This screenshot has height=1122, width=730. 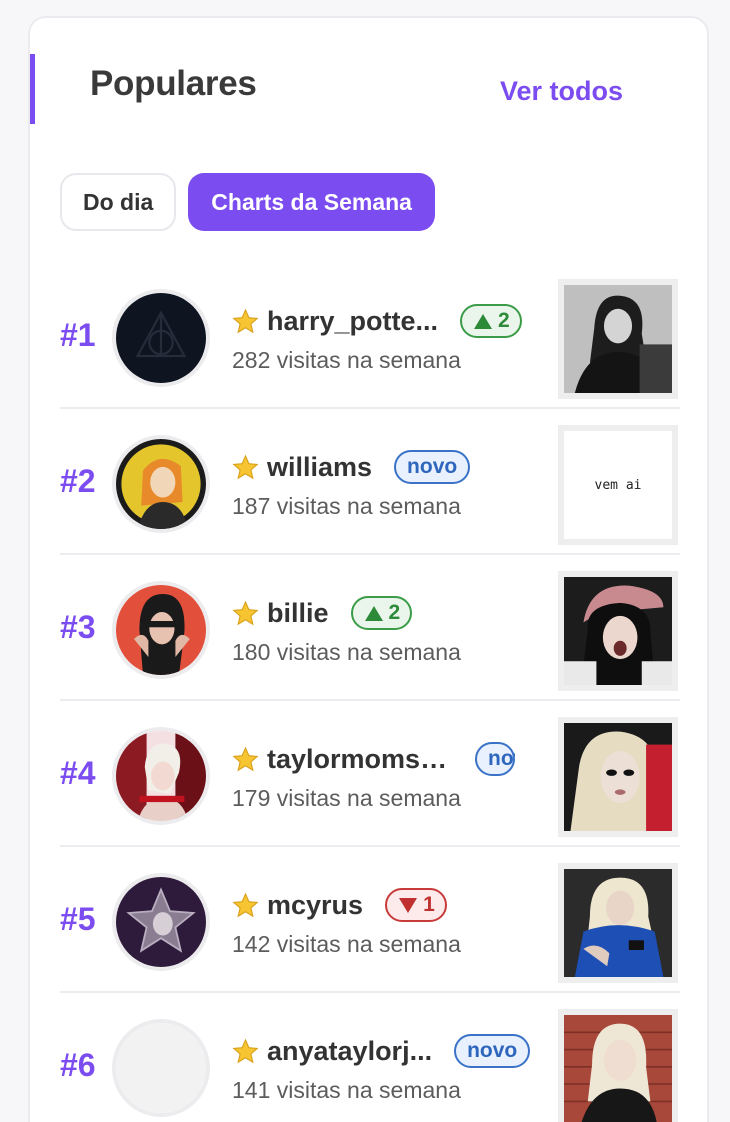 I want to click on blonde-portrait-photo, so click(x=618, y=777).